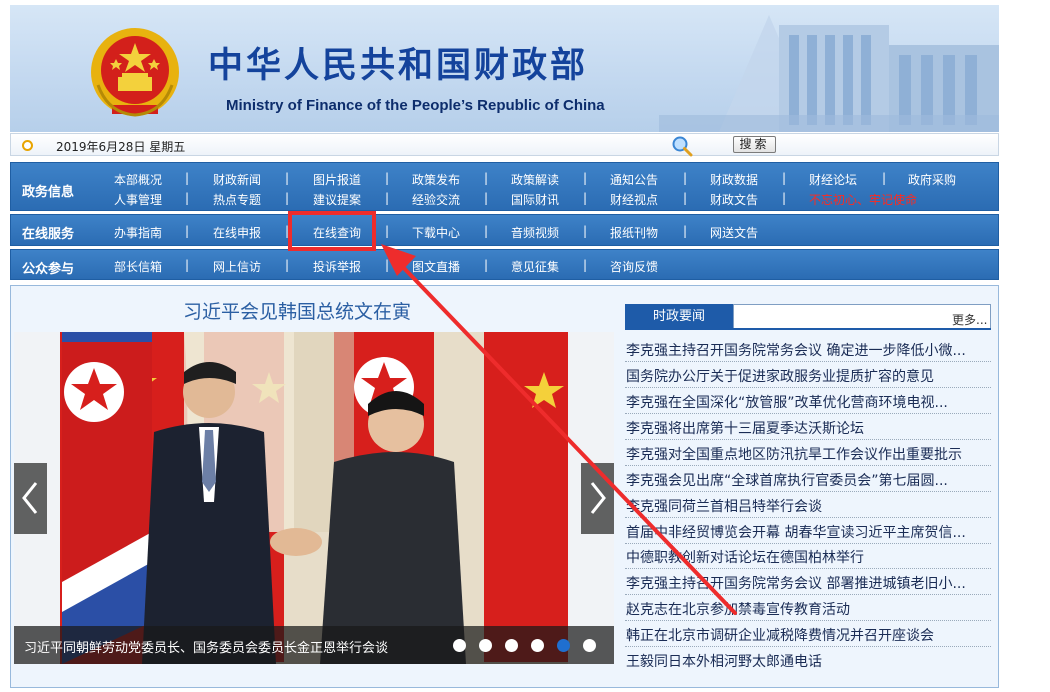 This screenshot has width=1050, height=692. What do you see at coordinates (436, 232) in the screenshot?
I see `nav-link: 下载中心` at bounding box center [436, 232].